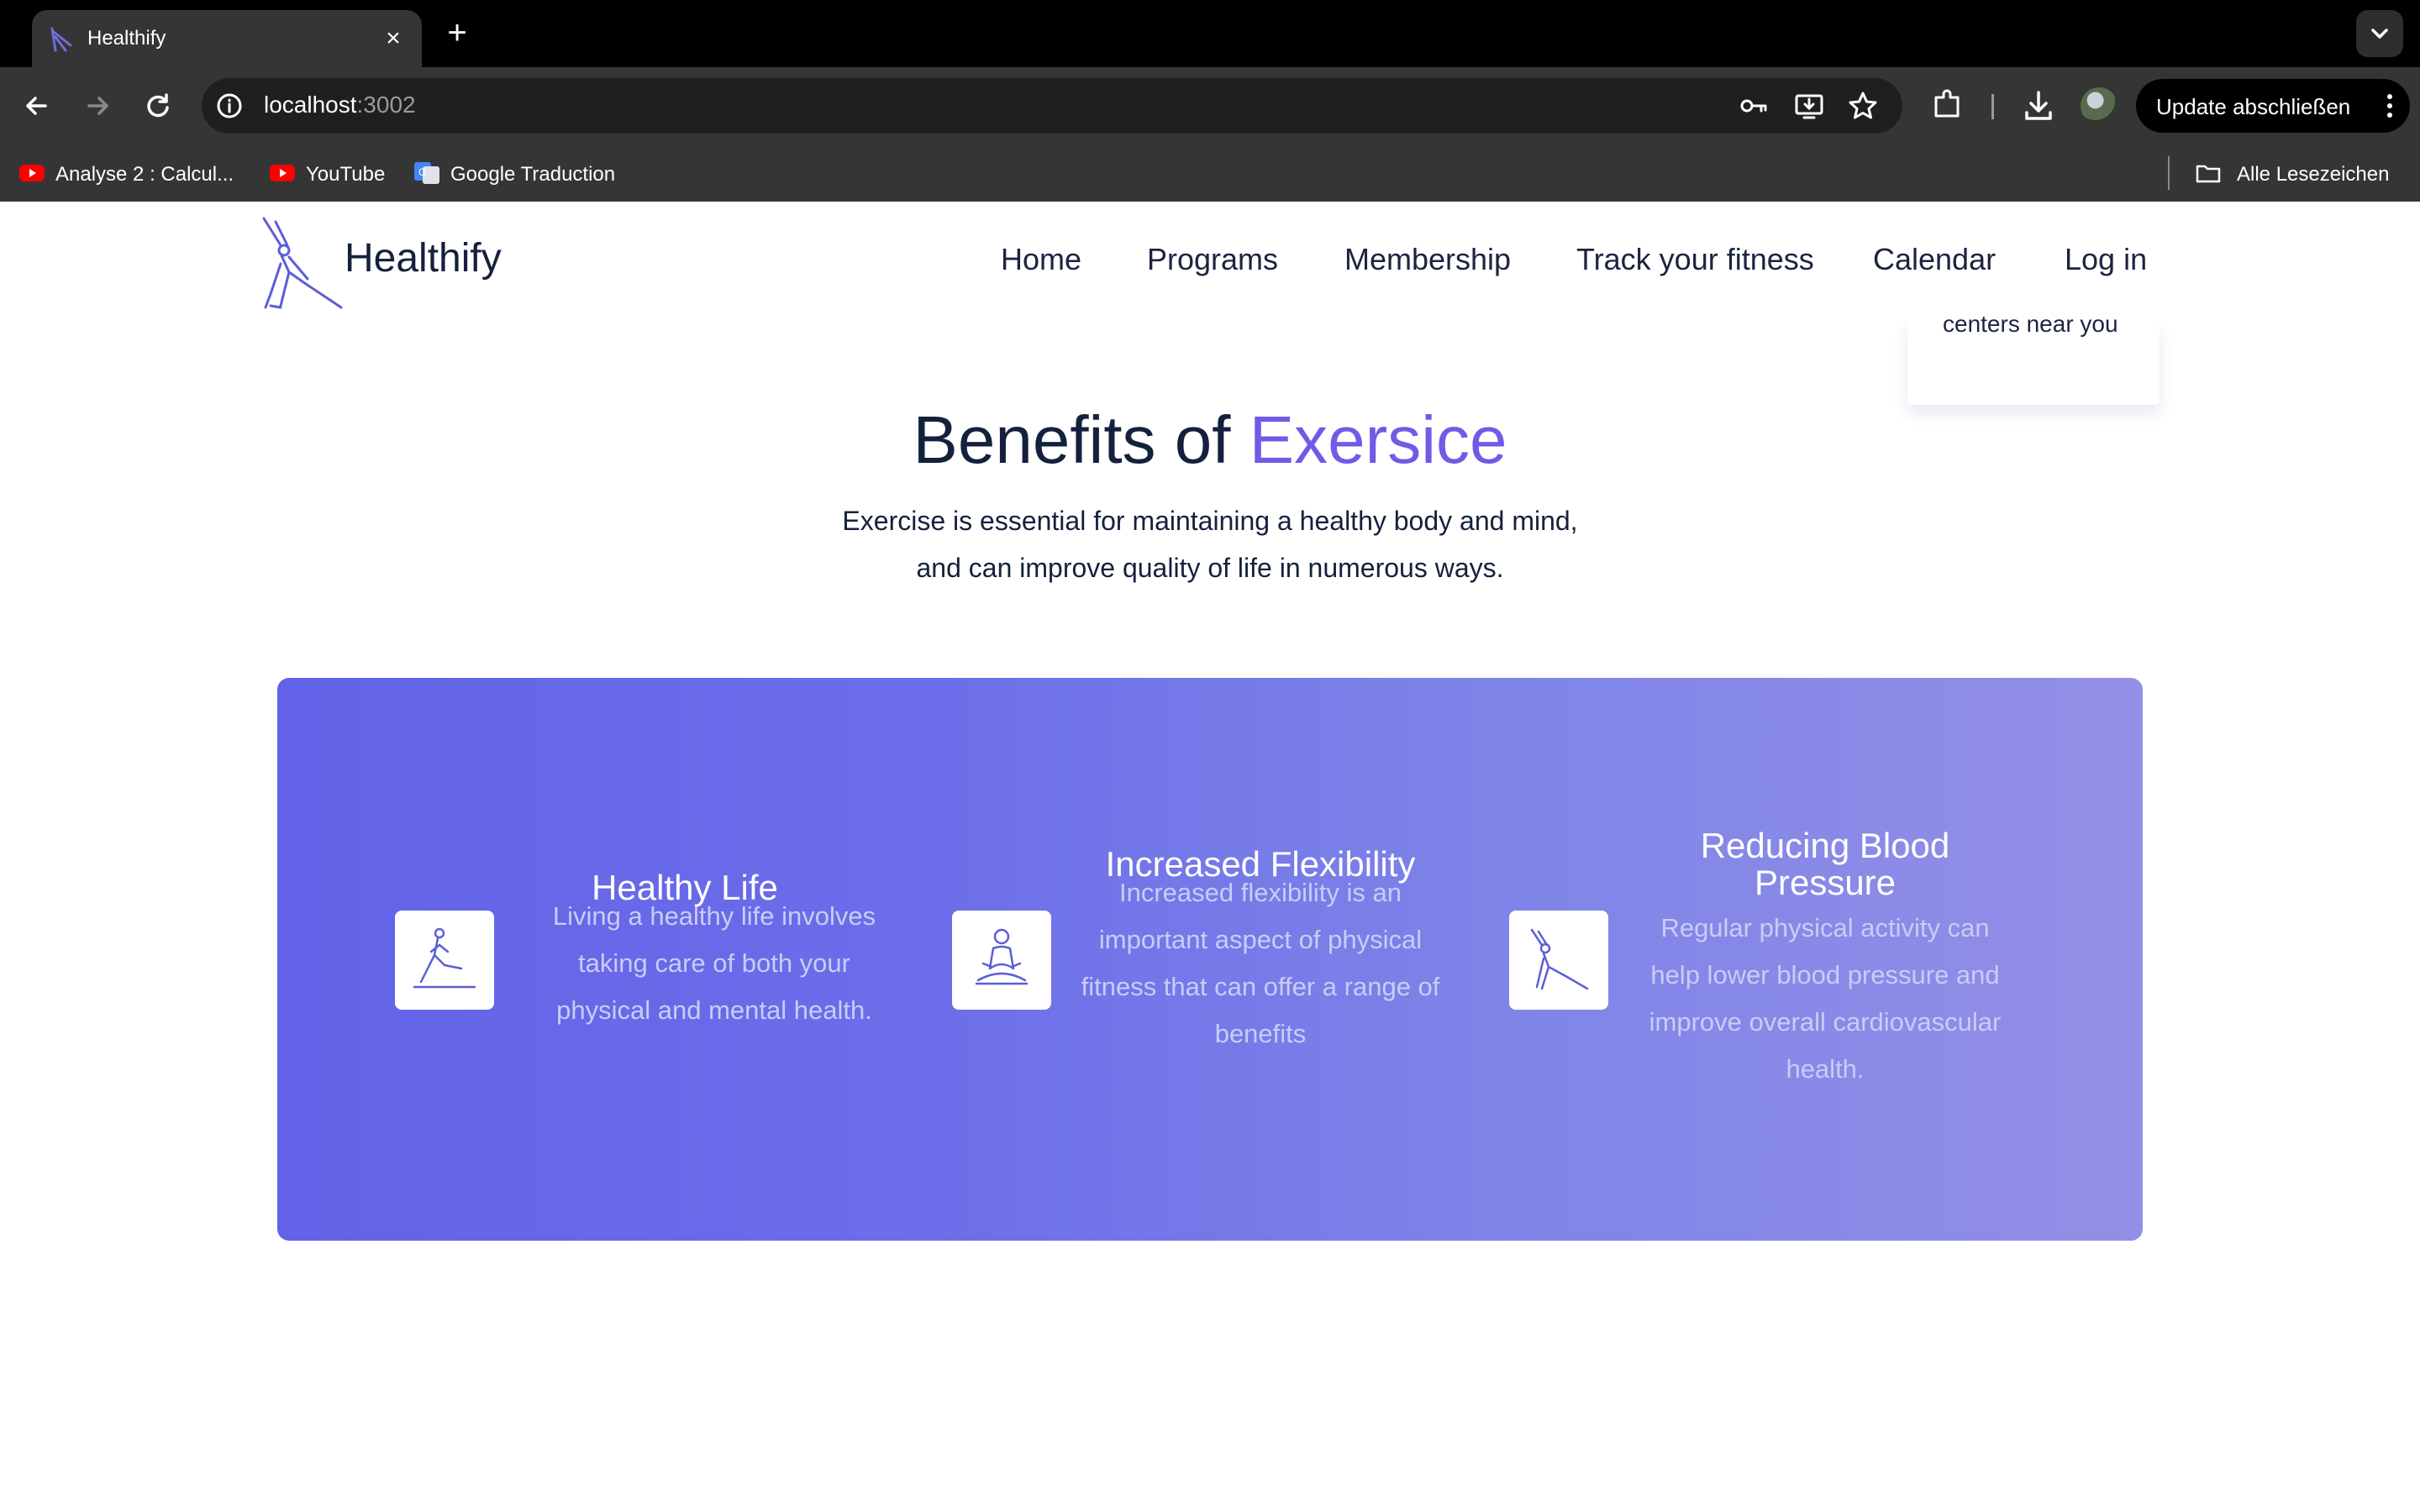 The height and width of the screenshot is (1512, 2420). What do you see at coordinates (1992, 106) in the screenshot?
I see `toolbar-divider` at bounding box center [1992, 106].